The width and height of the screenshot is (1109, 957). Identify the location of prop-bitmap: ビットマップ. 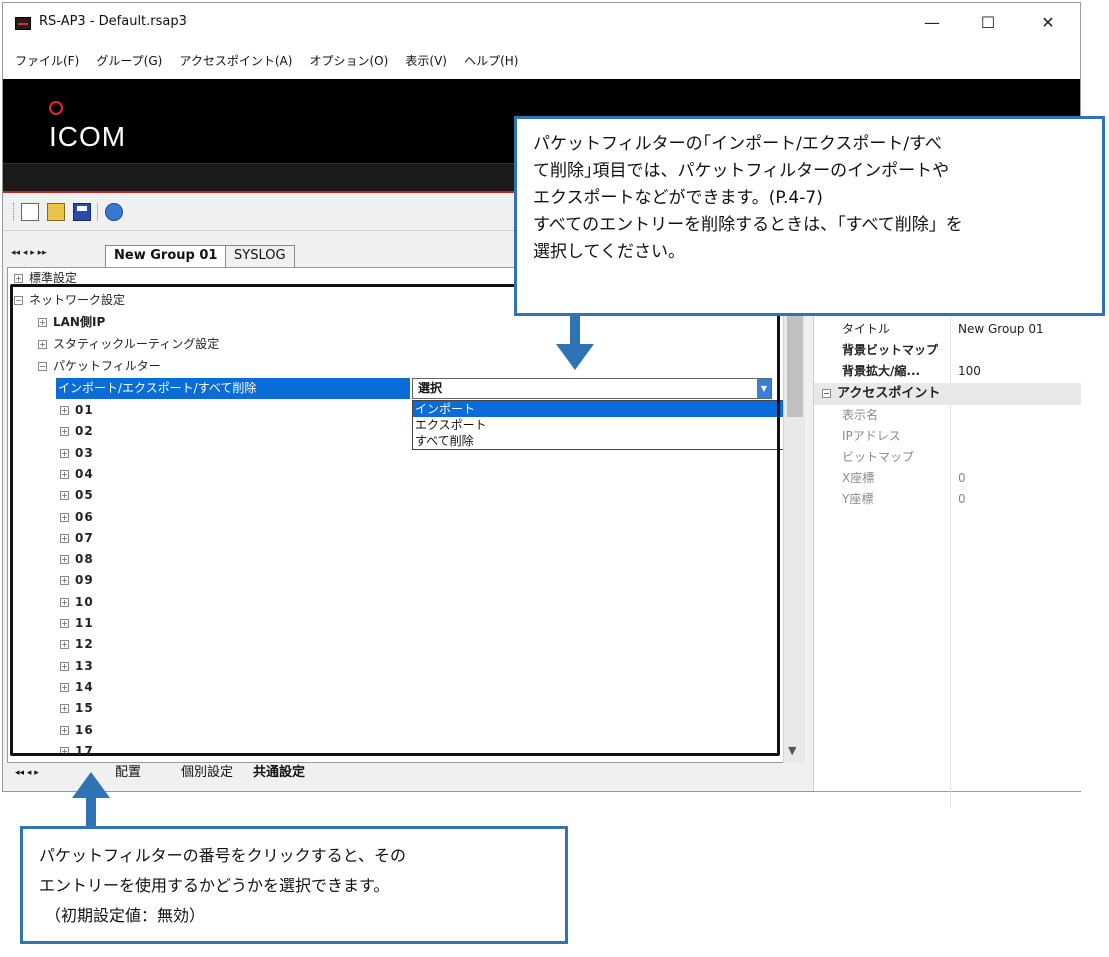
(947, 457).